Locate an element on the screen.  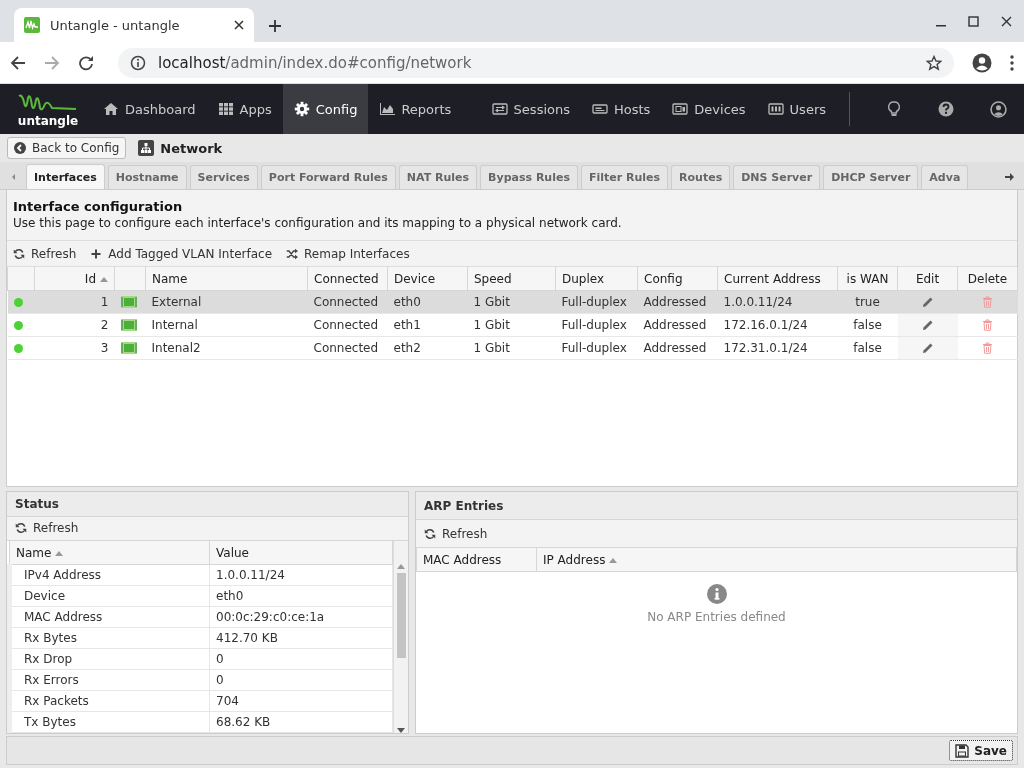
forward-arrow-icon is located at coordinates (52, 62).